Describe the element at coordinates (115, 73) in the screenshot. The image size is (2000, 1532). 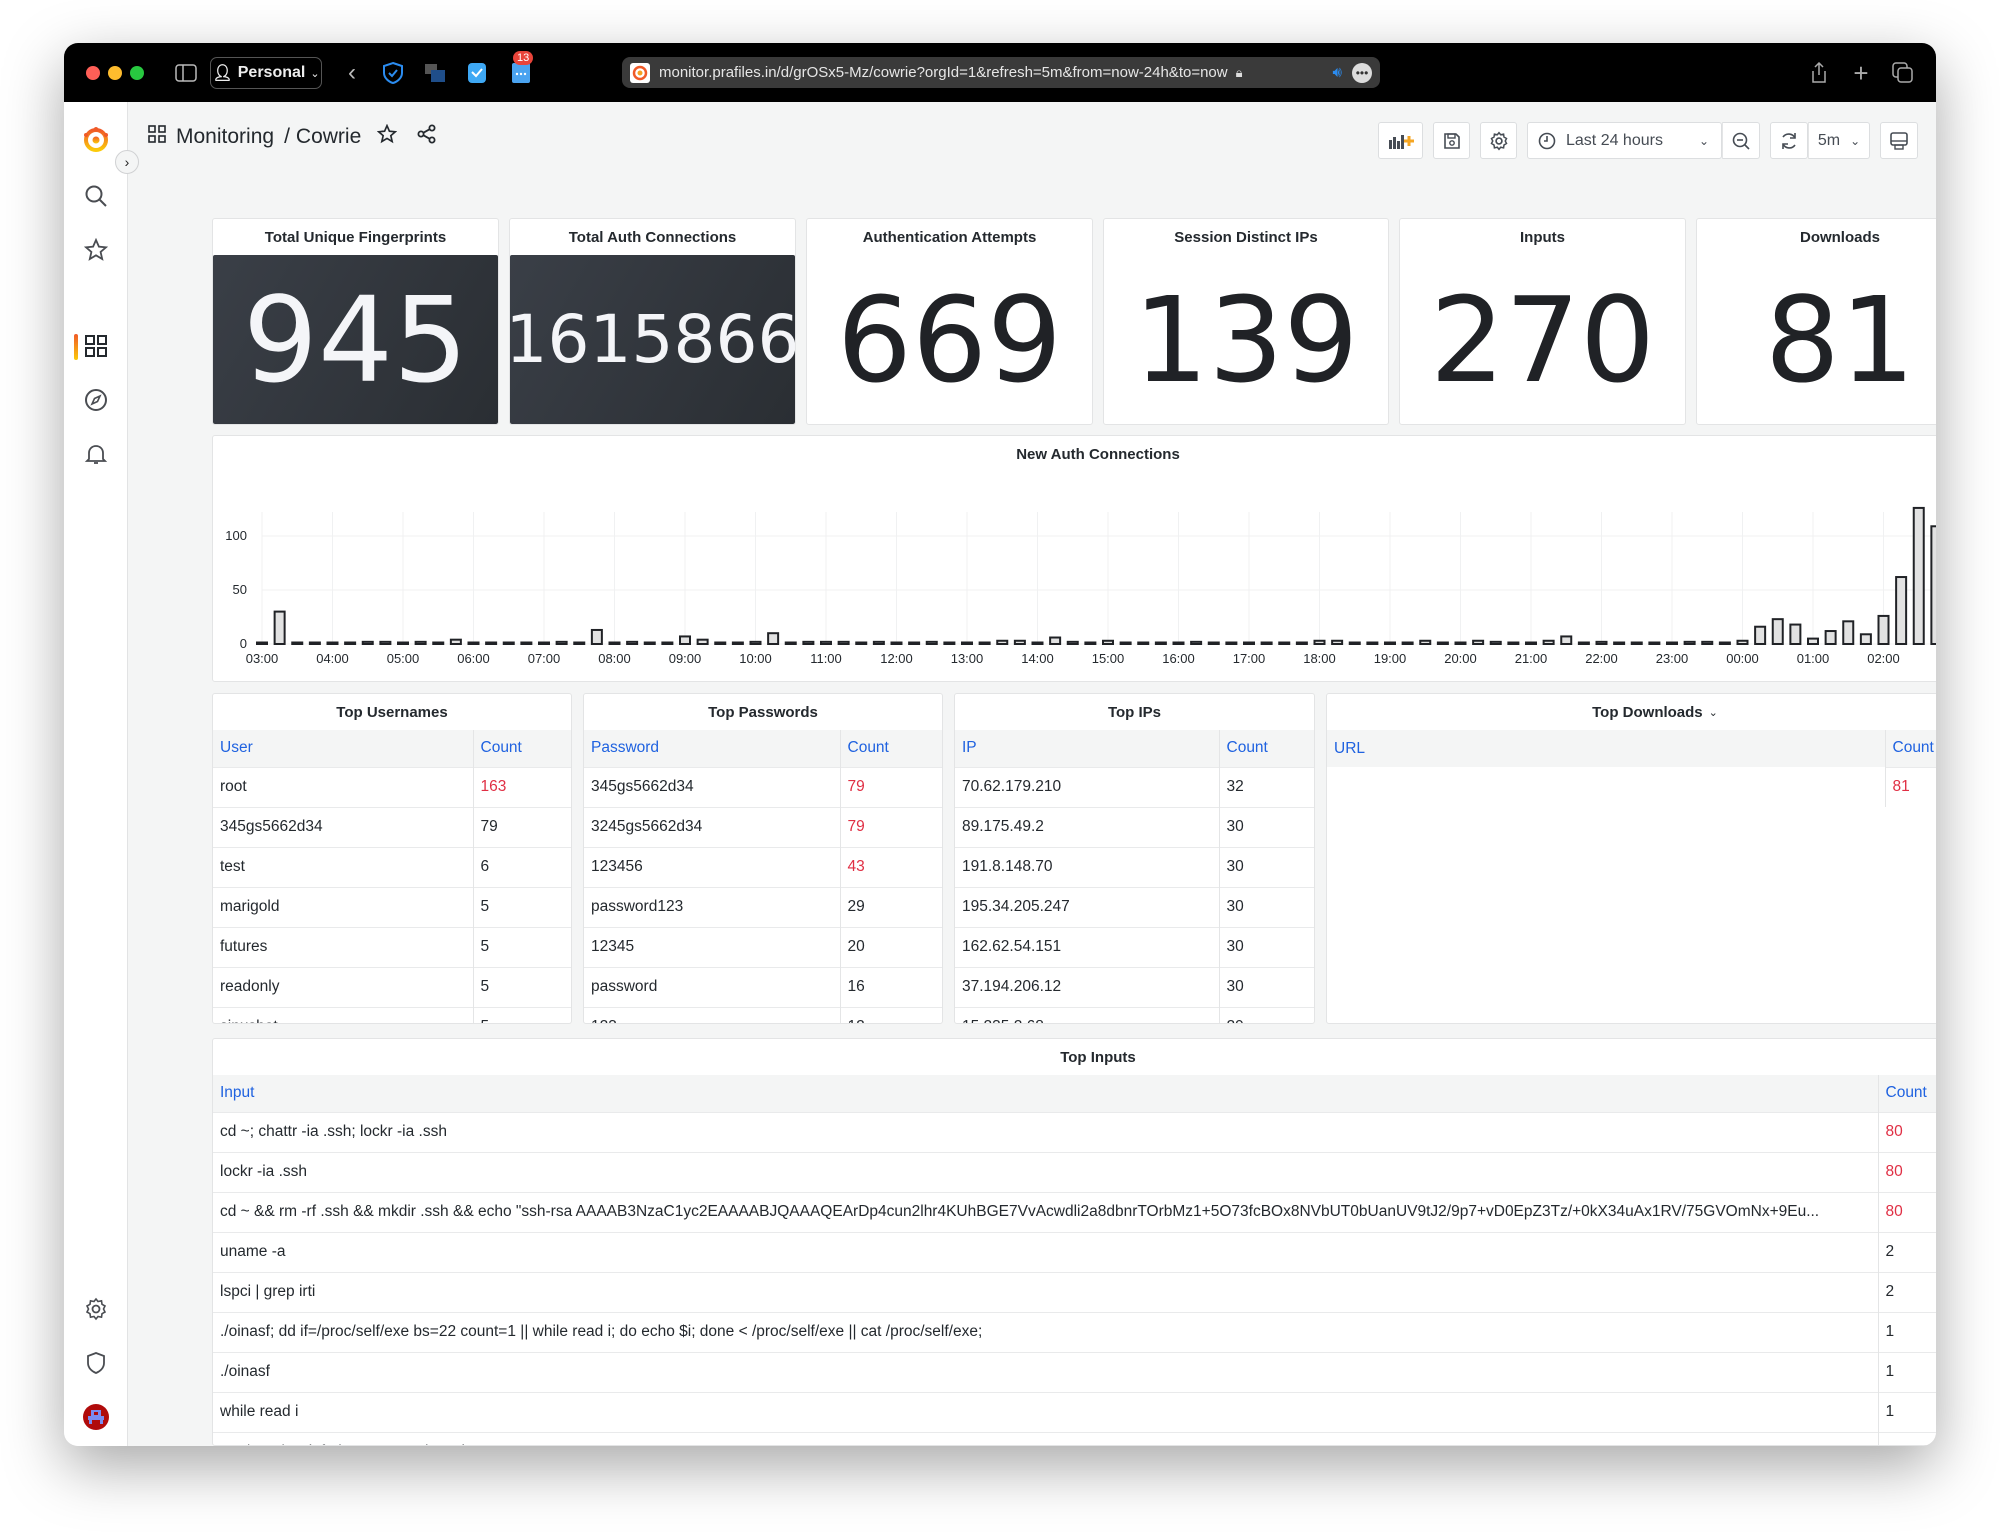
I see `minimize-window-button` at that location.